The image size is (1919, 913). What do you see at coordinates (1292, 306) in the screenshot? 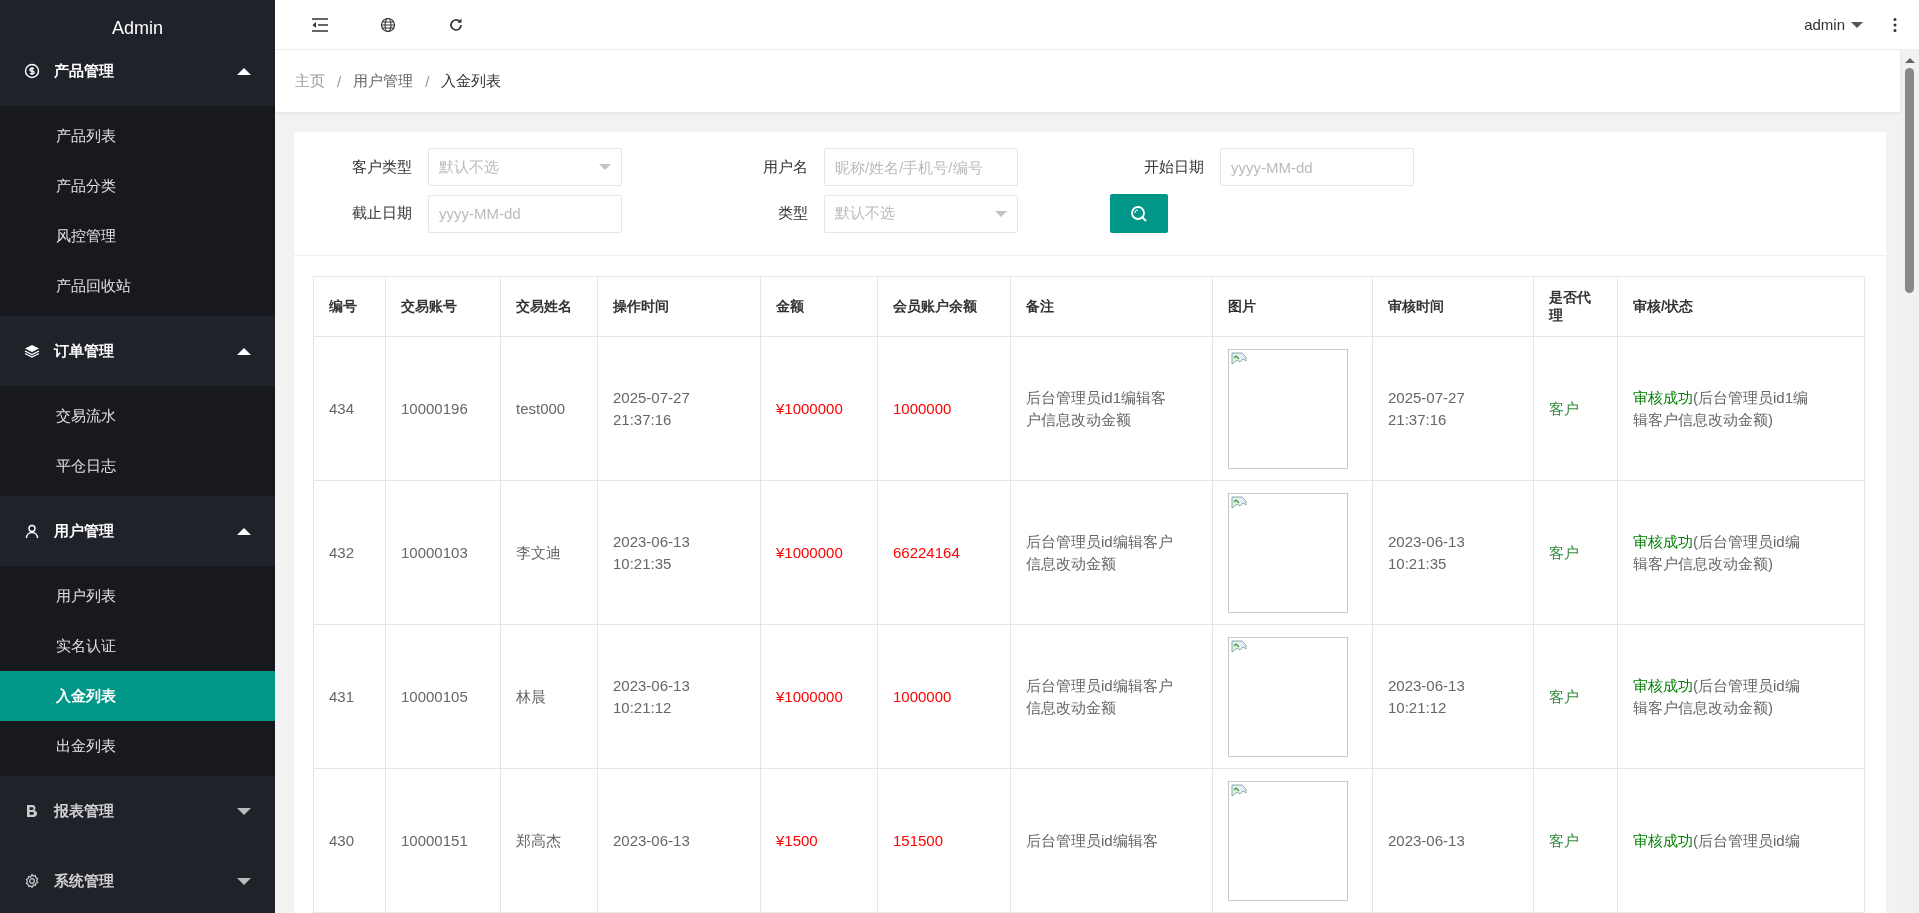
I see `column-header: 图片` at bounding box center [1292, 306].